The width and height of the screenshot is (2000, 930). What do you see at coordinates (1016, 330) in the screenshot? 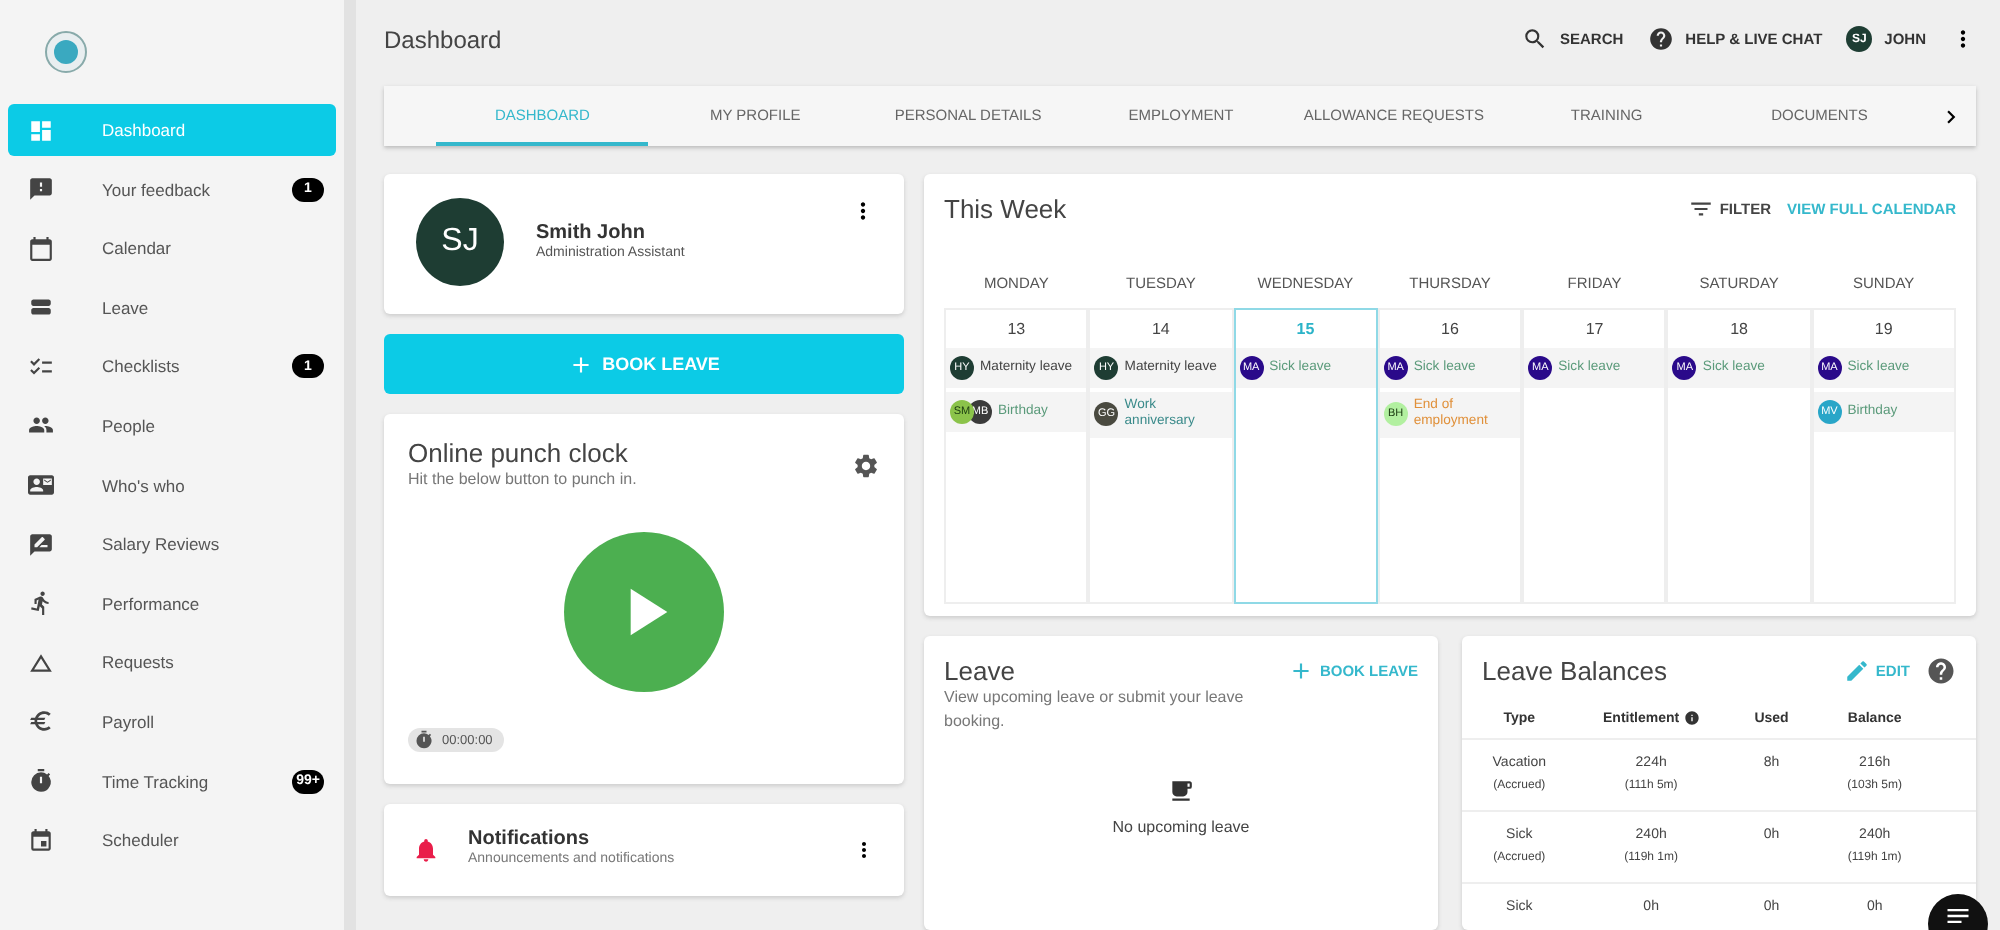
I see `day-number: 13` at bounding box center [1016, 330].